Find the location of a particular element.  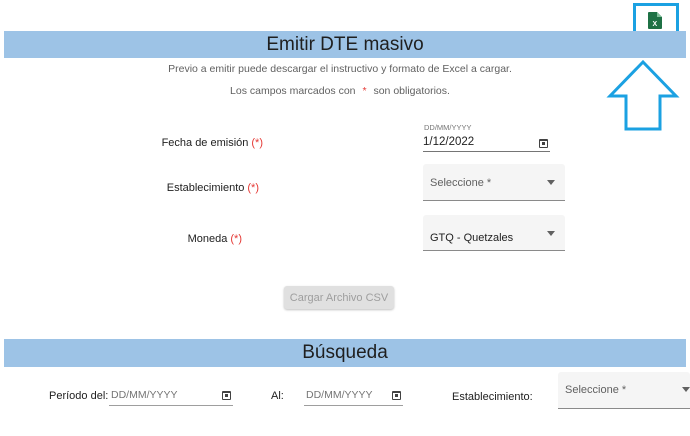

al-label: Al: is located at coordinates (277, 396).